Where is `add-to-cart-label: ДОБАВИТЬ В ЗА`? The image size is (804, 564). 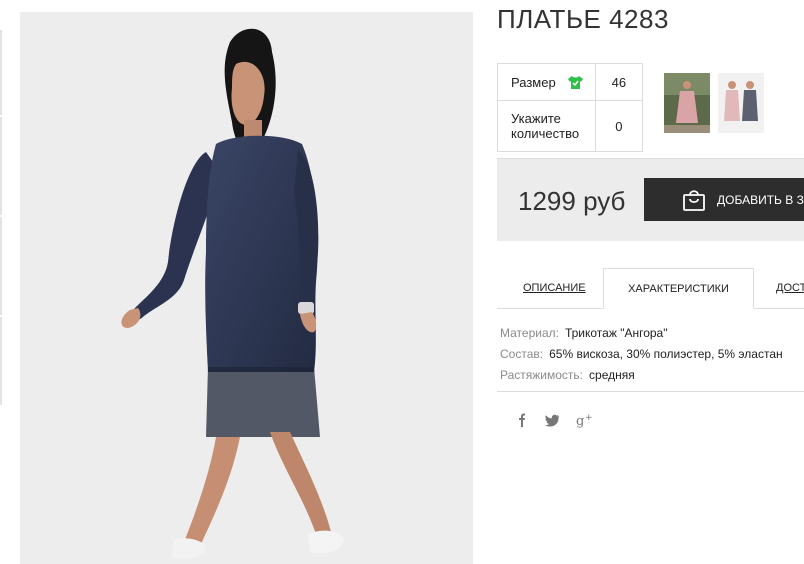 add-to-cart-label: ДОБАВИТЬ В ЗА is located at coordinates (760, 199).